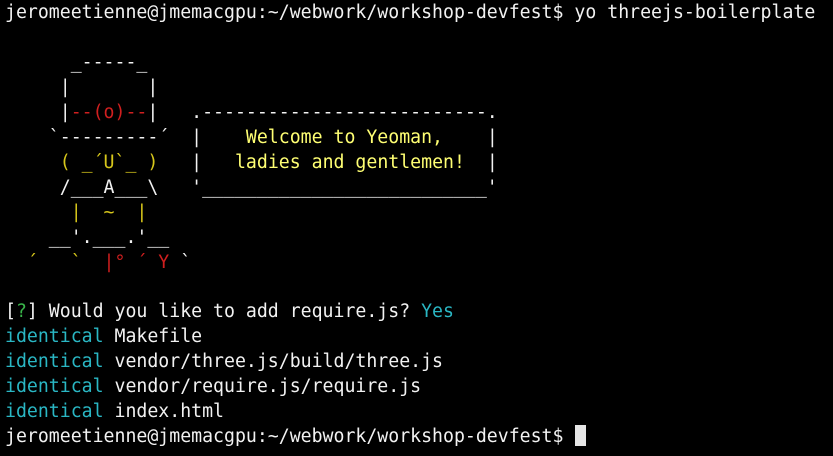 Image resolution: width=833 pixels, height=456 pixels. What do you see at coordinates (437, 311) in the screenshot?
I see `question-answer: Yes` at bounding box center [437, 311].